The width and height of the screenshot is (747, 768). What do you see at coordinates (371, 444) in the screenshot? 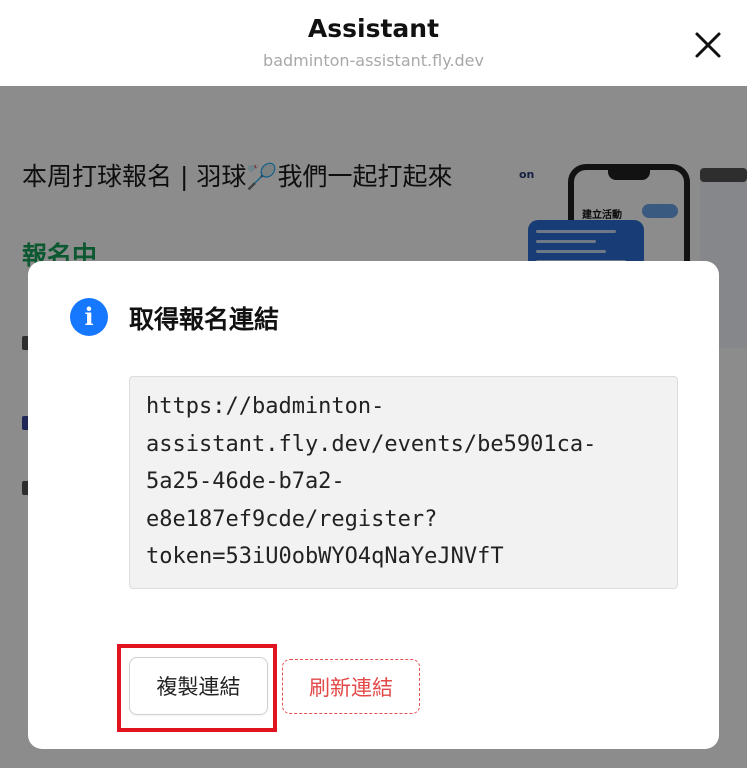
I see `link-line: assistant.fly.dev/events/be5901ca-` at bounding box center [371, 444].